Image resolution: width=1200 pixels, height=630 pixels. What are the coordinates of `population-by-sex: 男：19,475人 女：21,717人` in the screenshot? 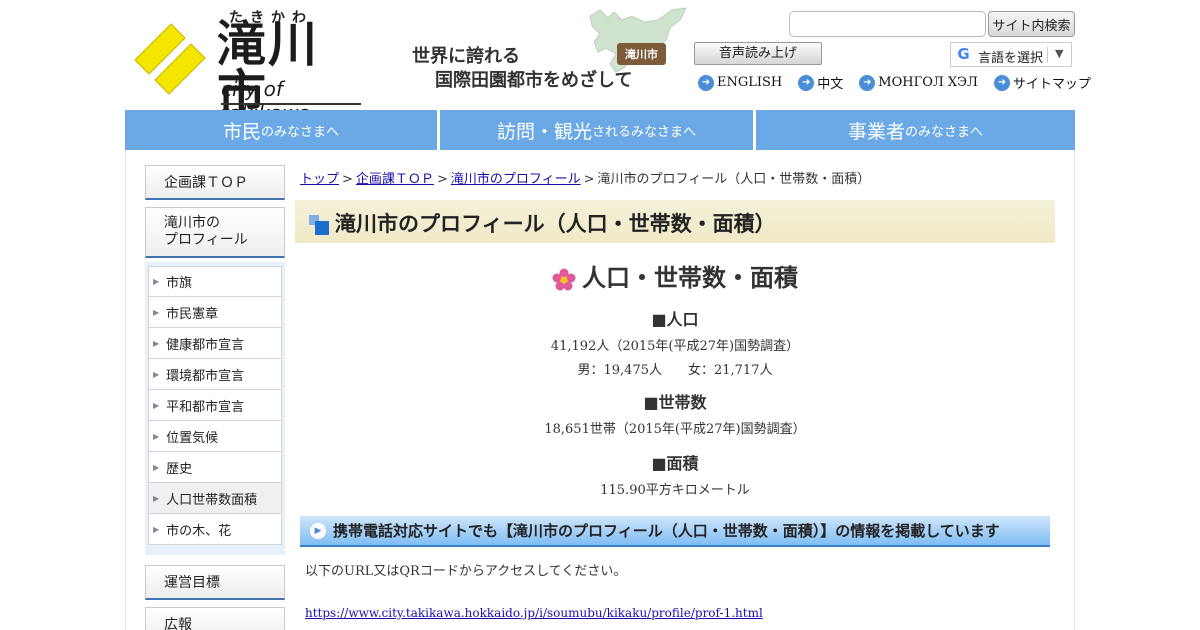 It's located at (675, 370).